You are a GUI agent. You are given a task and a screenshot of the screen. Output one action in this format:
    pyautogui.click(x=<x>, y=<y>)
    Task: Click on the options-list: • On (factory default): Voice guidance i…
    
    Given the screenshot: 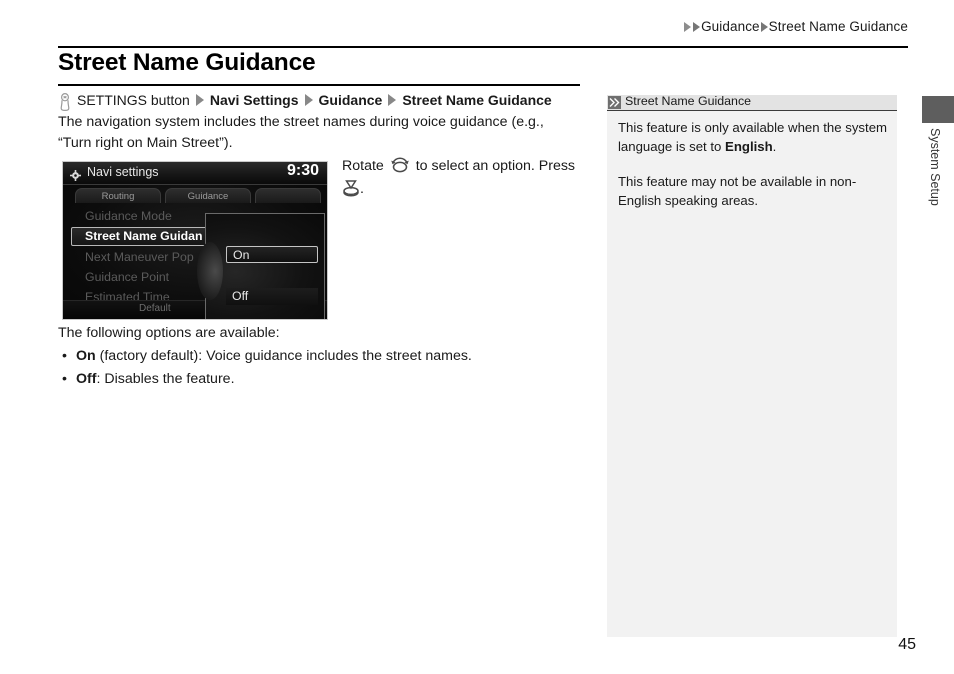 What is the action you would take?
    pyautogui.click(x=318, y=368)
    